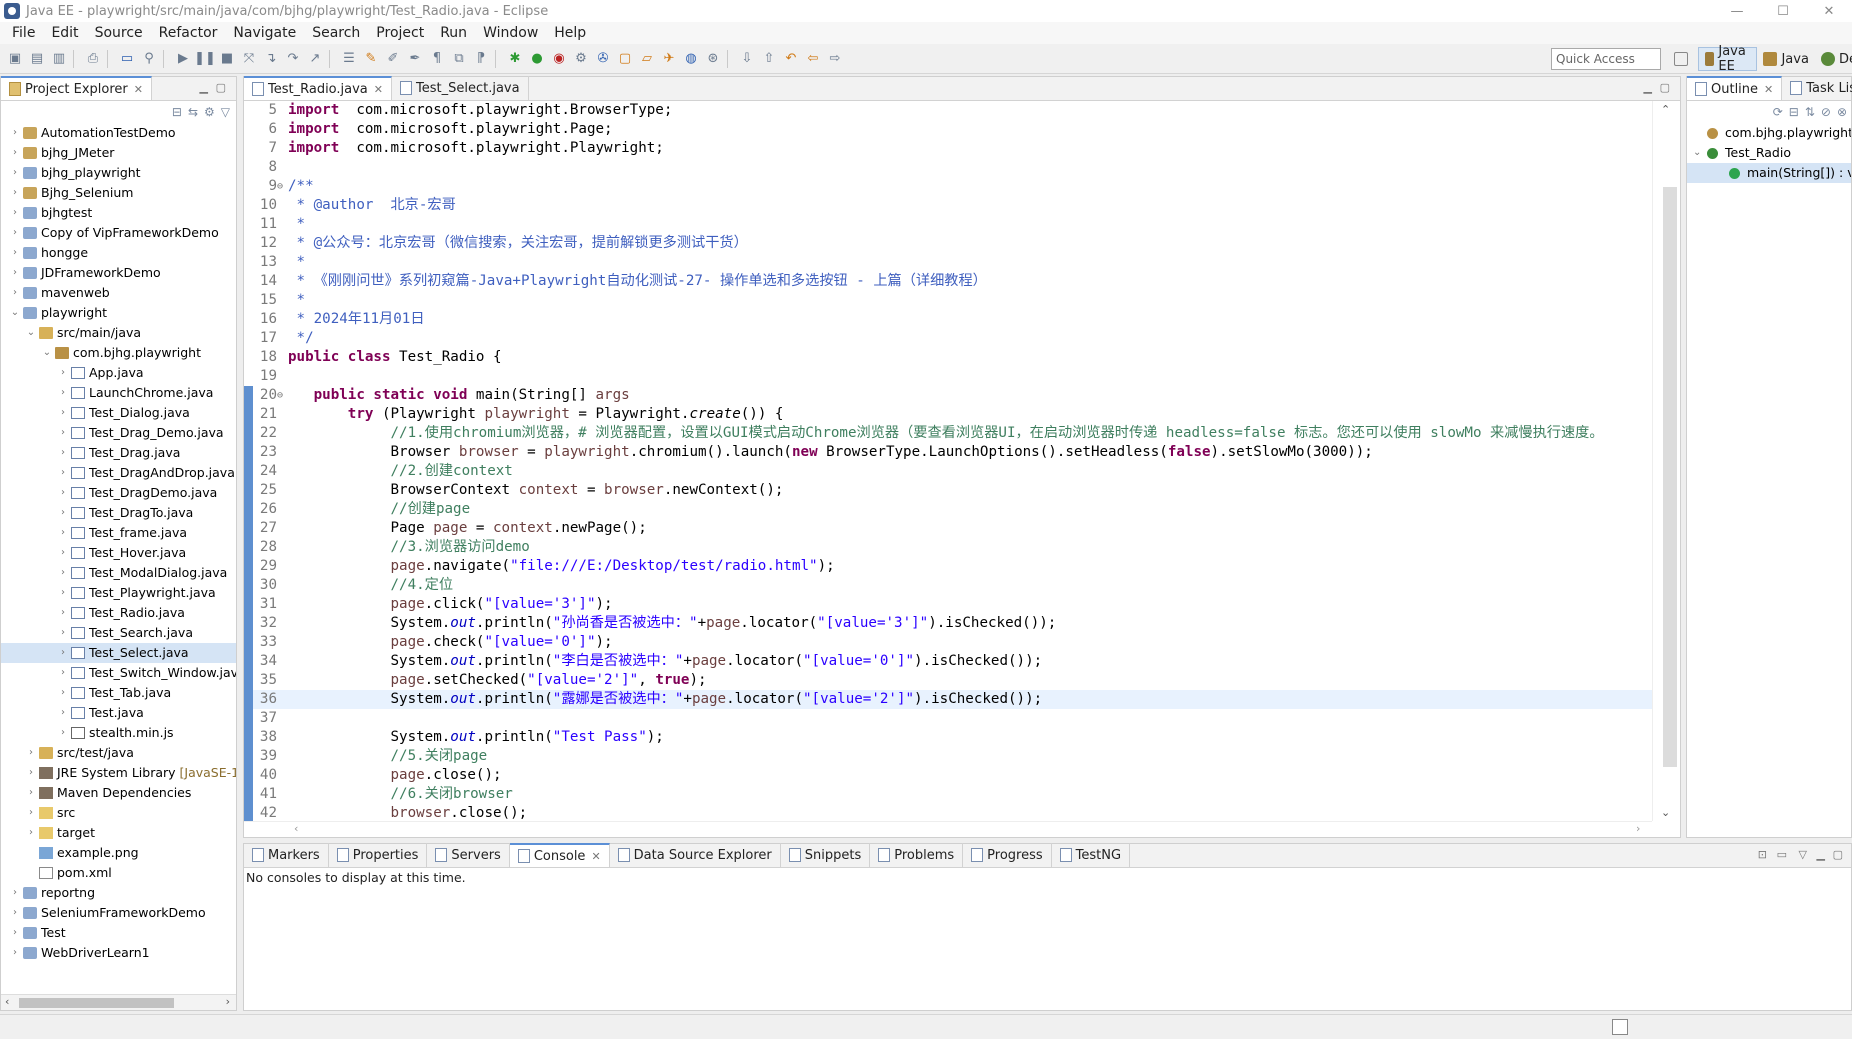 The image size is (1852, 1039). Describe the element at coordinates (118, 473) in the screenshot. I see `tree-item: › Test_DragAndDrop.java` at that location.